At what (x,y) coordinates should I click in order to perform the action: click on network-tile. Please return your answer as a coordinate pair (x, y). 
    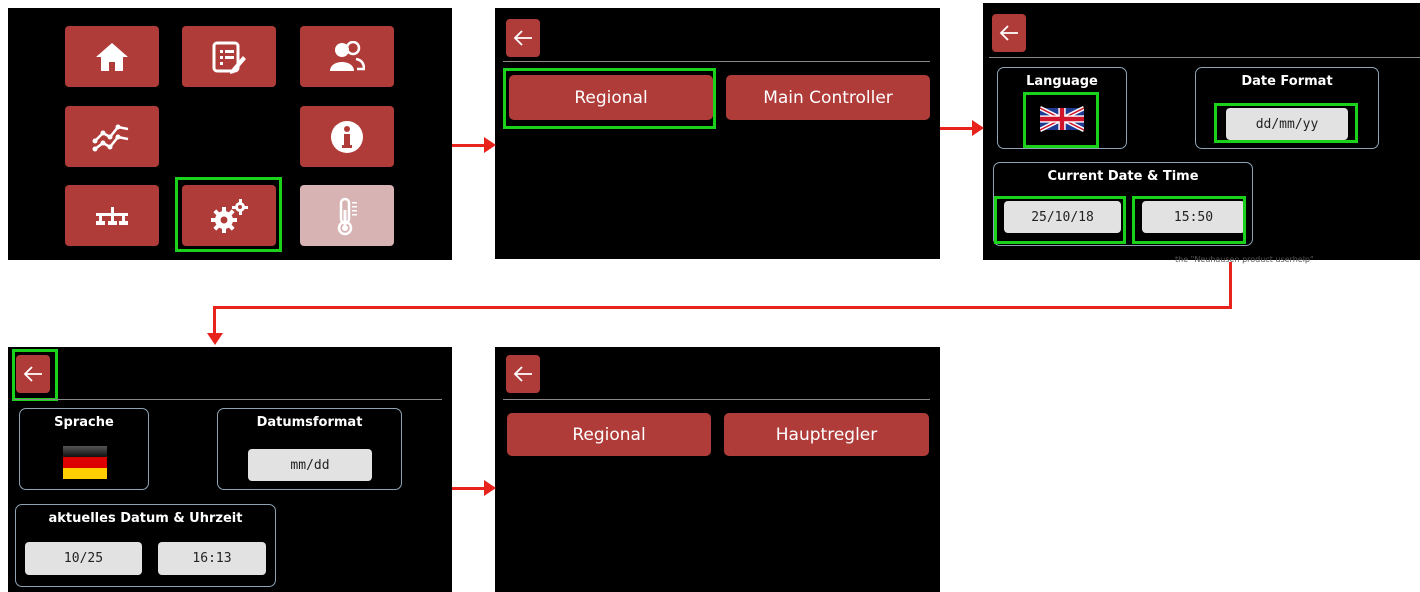
    Looking at the image, I should click on (112, 215).